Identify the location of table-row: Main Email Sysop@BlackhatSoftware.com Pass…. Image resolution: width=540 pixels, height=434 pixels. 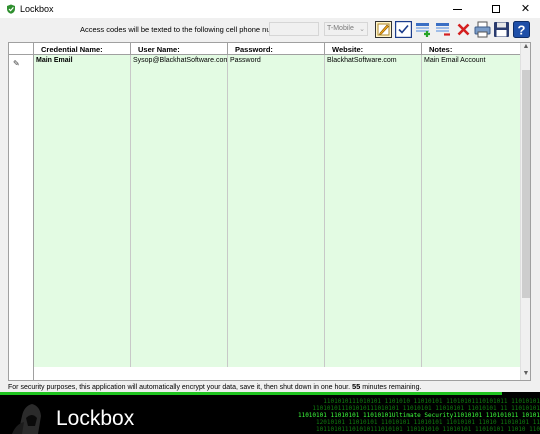
(278, 61).